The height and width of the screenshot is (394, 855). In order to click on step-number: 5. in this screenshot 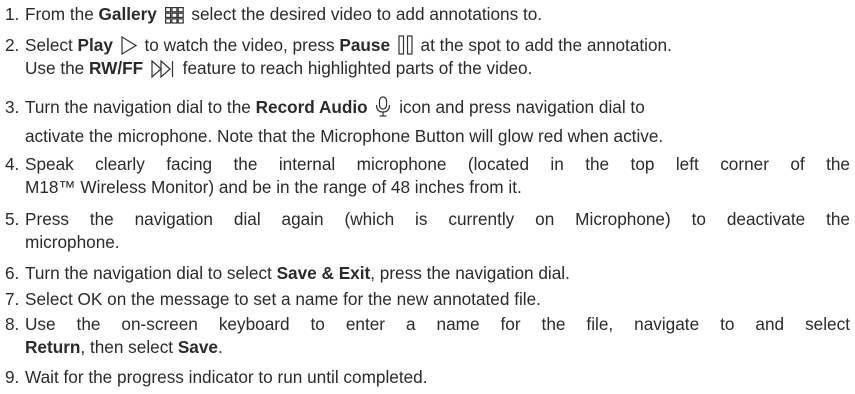, I will do `click(12, 219)`.